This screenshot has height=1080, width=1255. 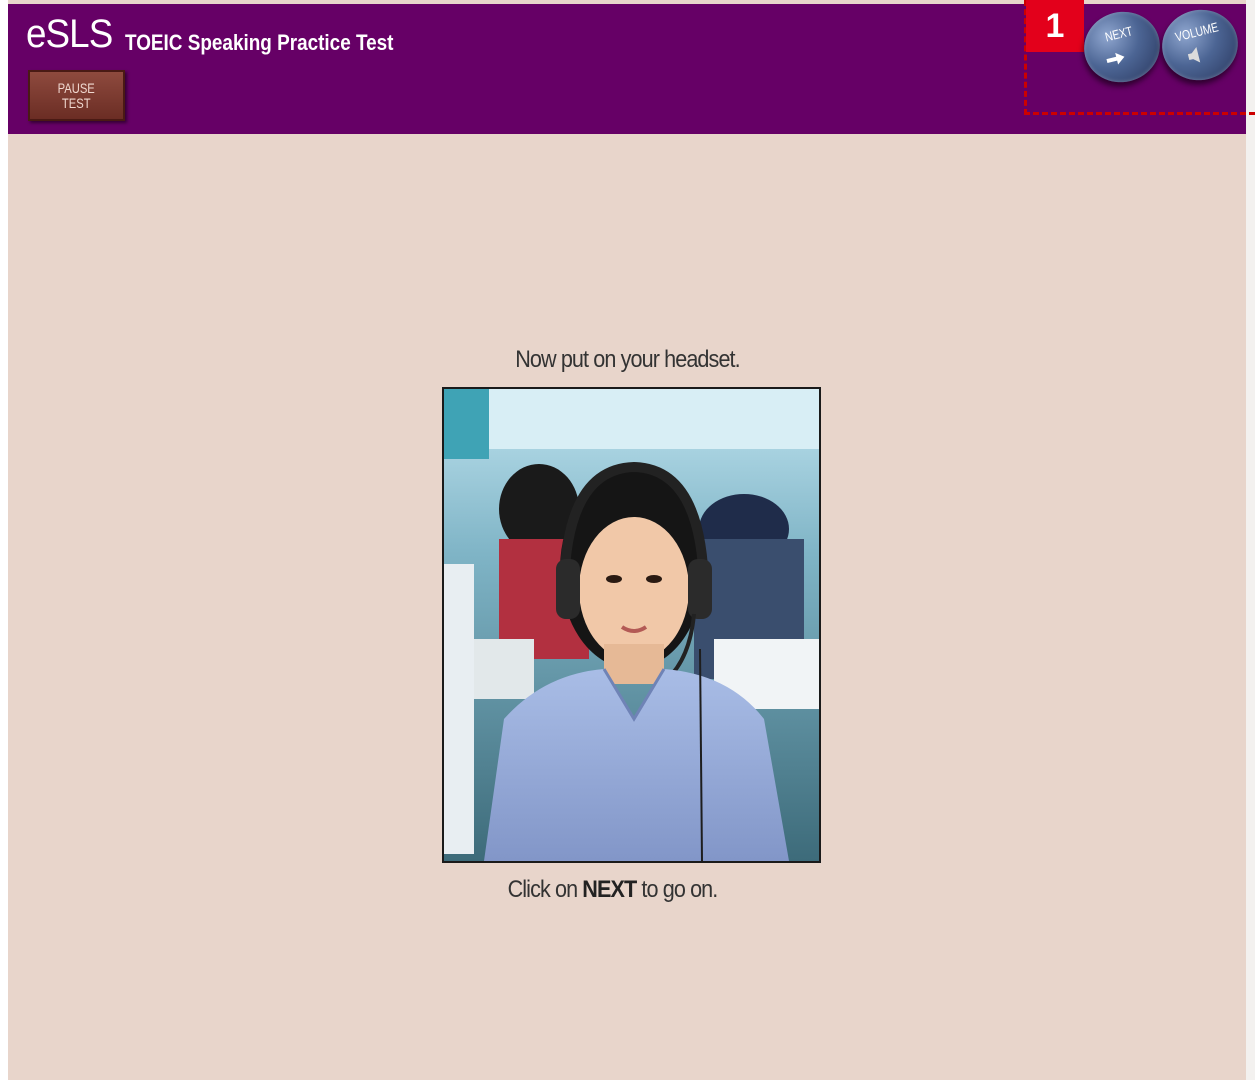 I want to click on instruction-prefix: Click on, so click(x=543, y=889).